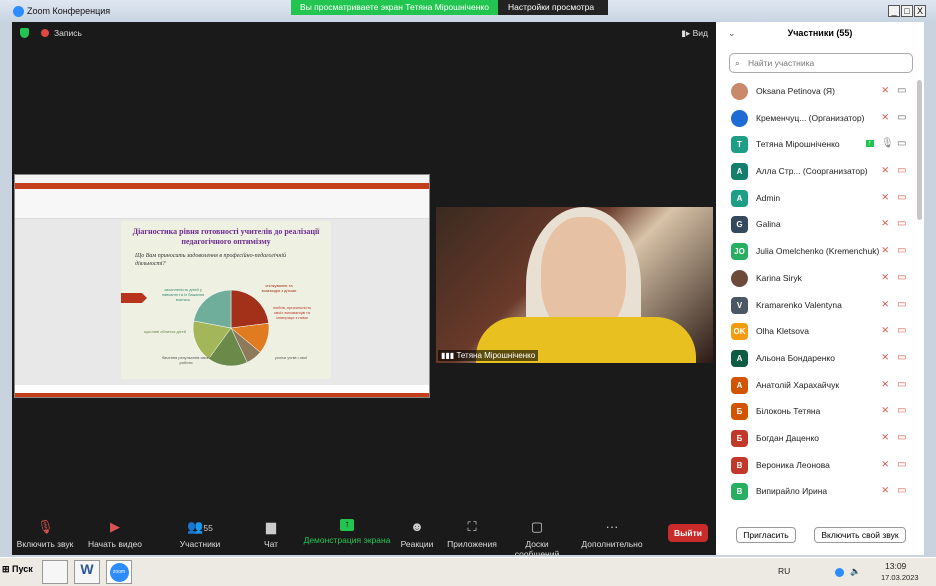 The width and height of the screenshot is (936, 586). I want to click on ppt-statusbar, so click(222, 395).